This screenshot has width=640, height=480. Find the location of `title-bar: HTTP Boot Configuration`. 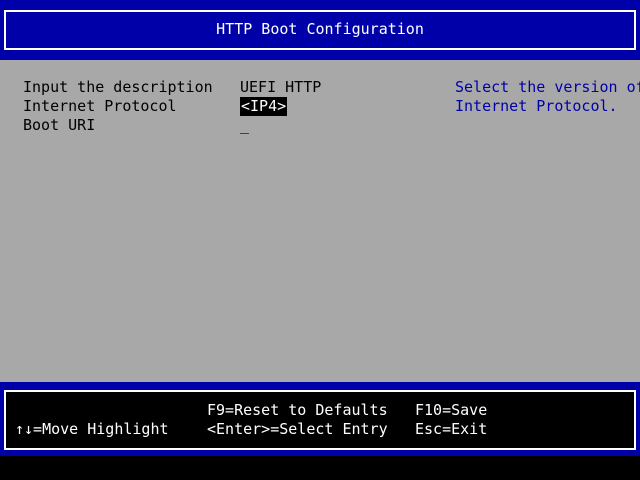

title-bar: HTTP Boot Configuration is located at coordinates (320, 30).